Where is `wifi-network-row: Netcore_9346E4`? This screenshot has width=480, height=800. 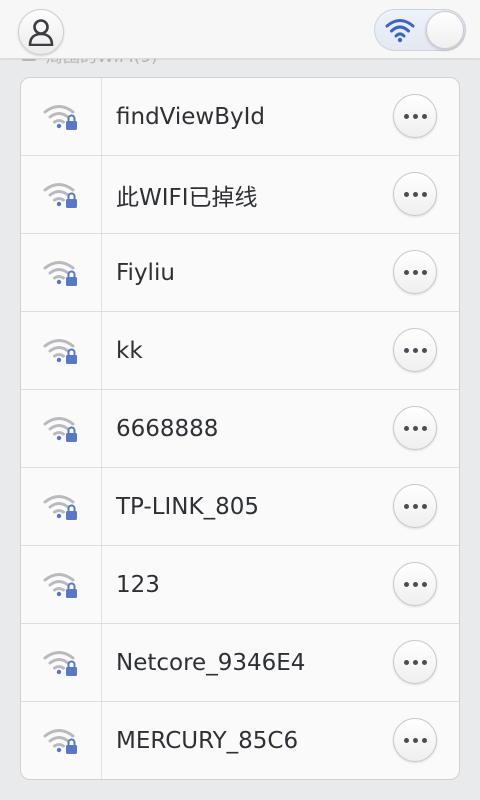 wifi-network-row: Netcore_9346E4 is located at coordinates (240, 663).